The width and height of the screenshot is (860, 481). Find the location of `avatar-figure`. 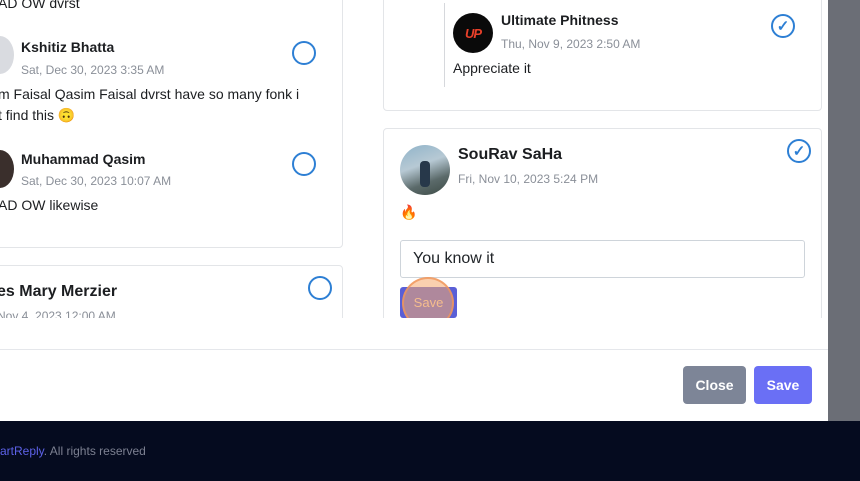

avatar-figure is located at coordinates (425, 174).